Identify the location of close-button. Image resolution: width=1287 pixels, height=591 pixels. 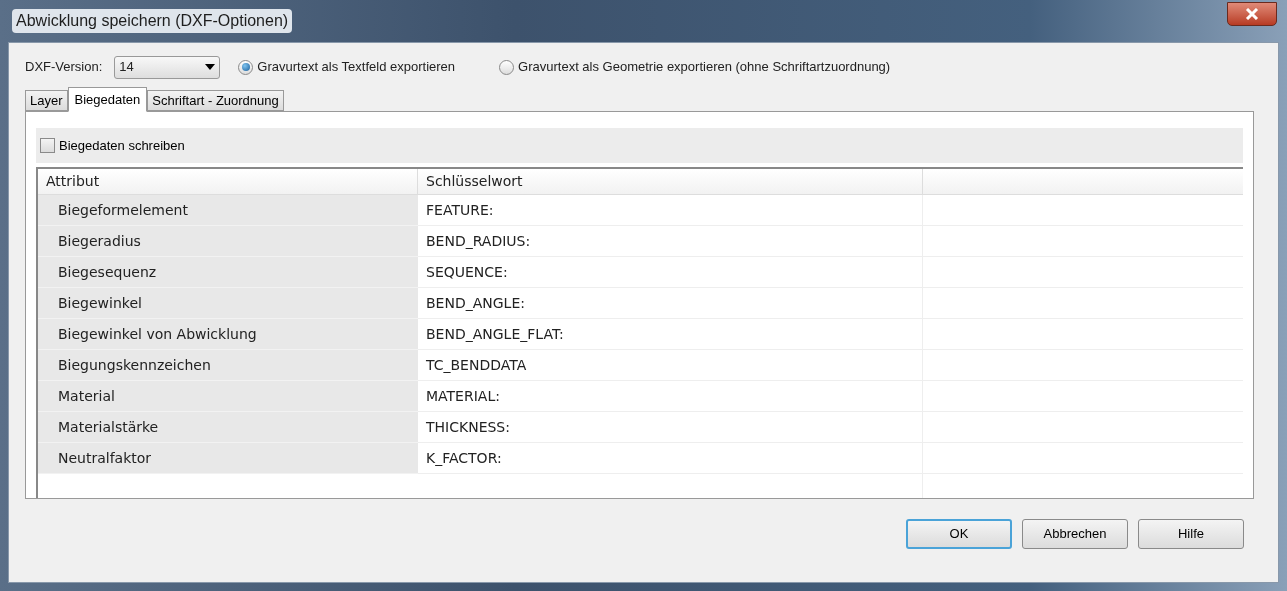
(1252, 14).